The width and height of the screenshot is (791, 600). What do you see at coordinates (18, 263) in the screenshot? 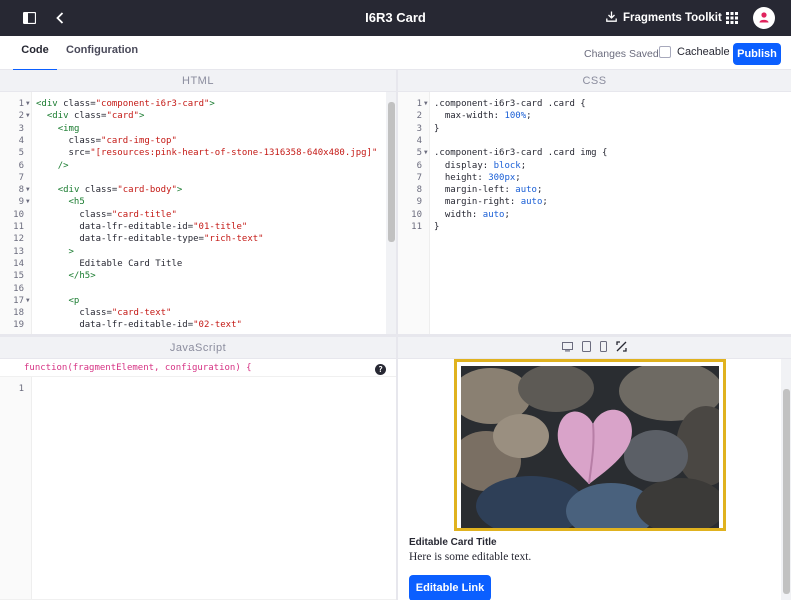
I see `line-number: 14` at bounding box center [18, 263].